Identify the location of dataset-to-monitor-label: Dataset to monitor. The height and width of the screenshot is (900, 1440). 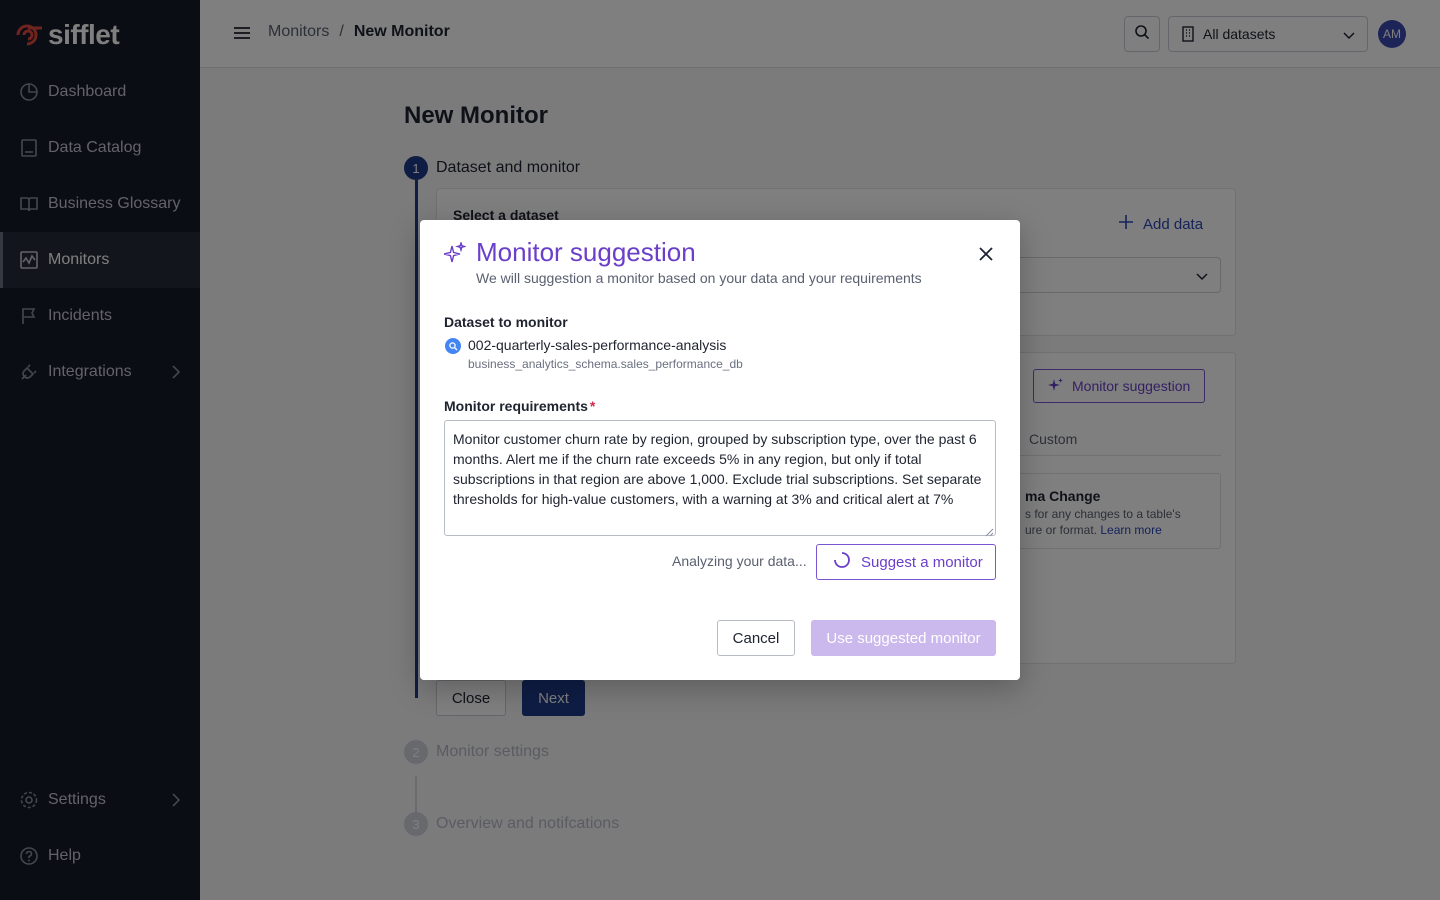
(506, 322).